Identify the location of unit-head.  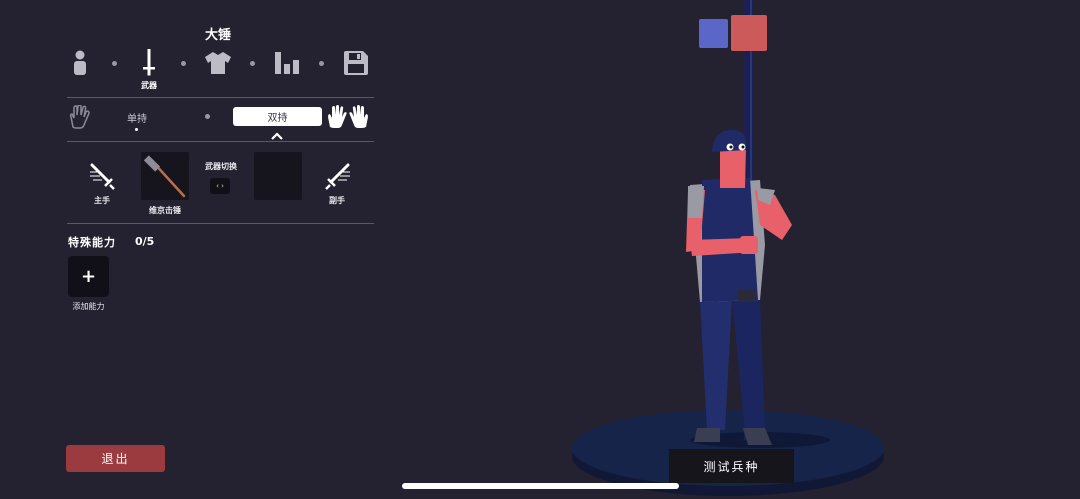
(733, 168).